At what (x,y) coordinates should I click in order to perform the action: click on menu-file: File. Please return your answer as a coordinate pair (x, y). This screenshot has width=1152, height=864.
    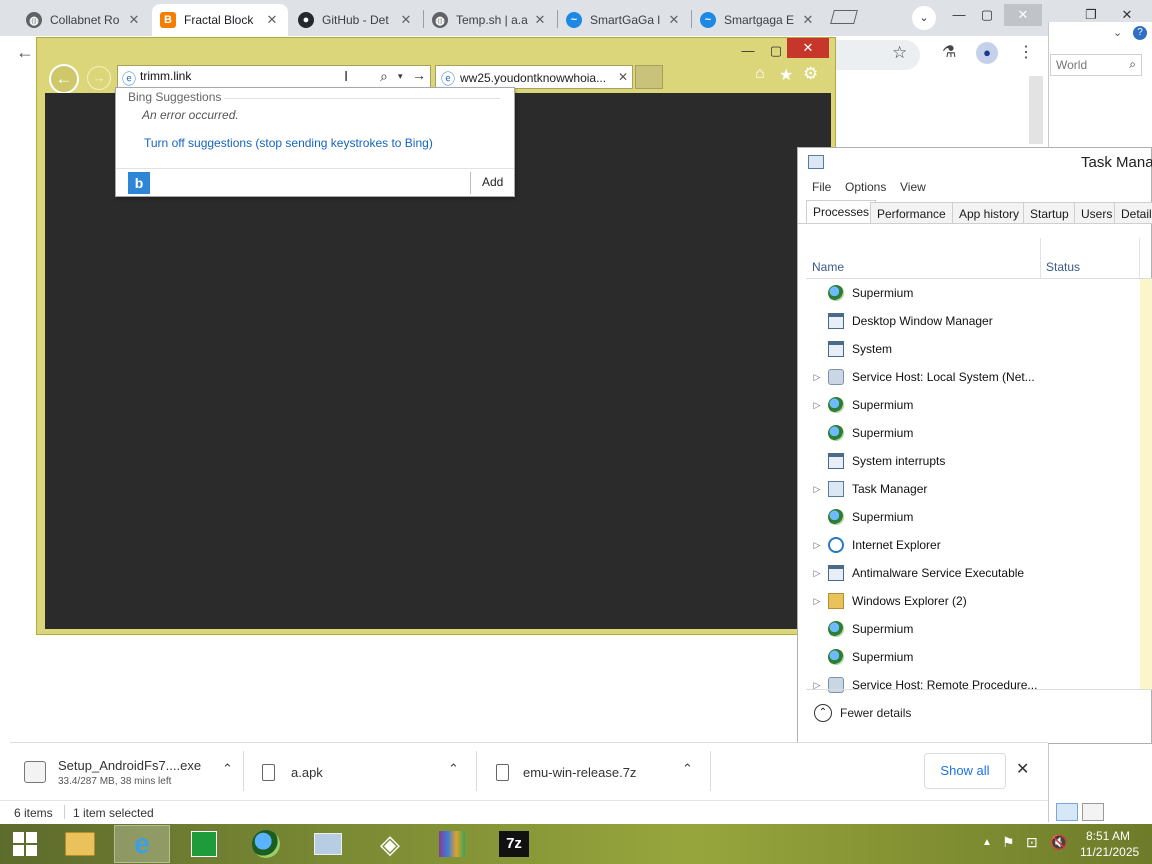
    Looking at the image, I should click on (821, 187).